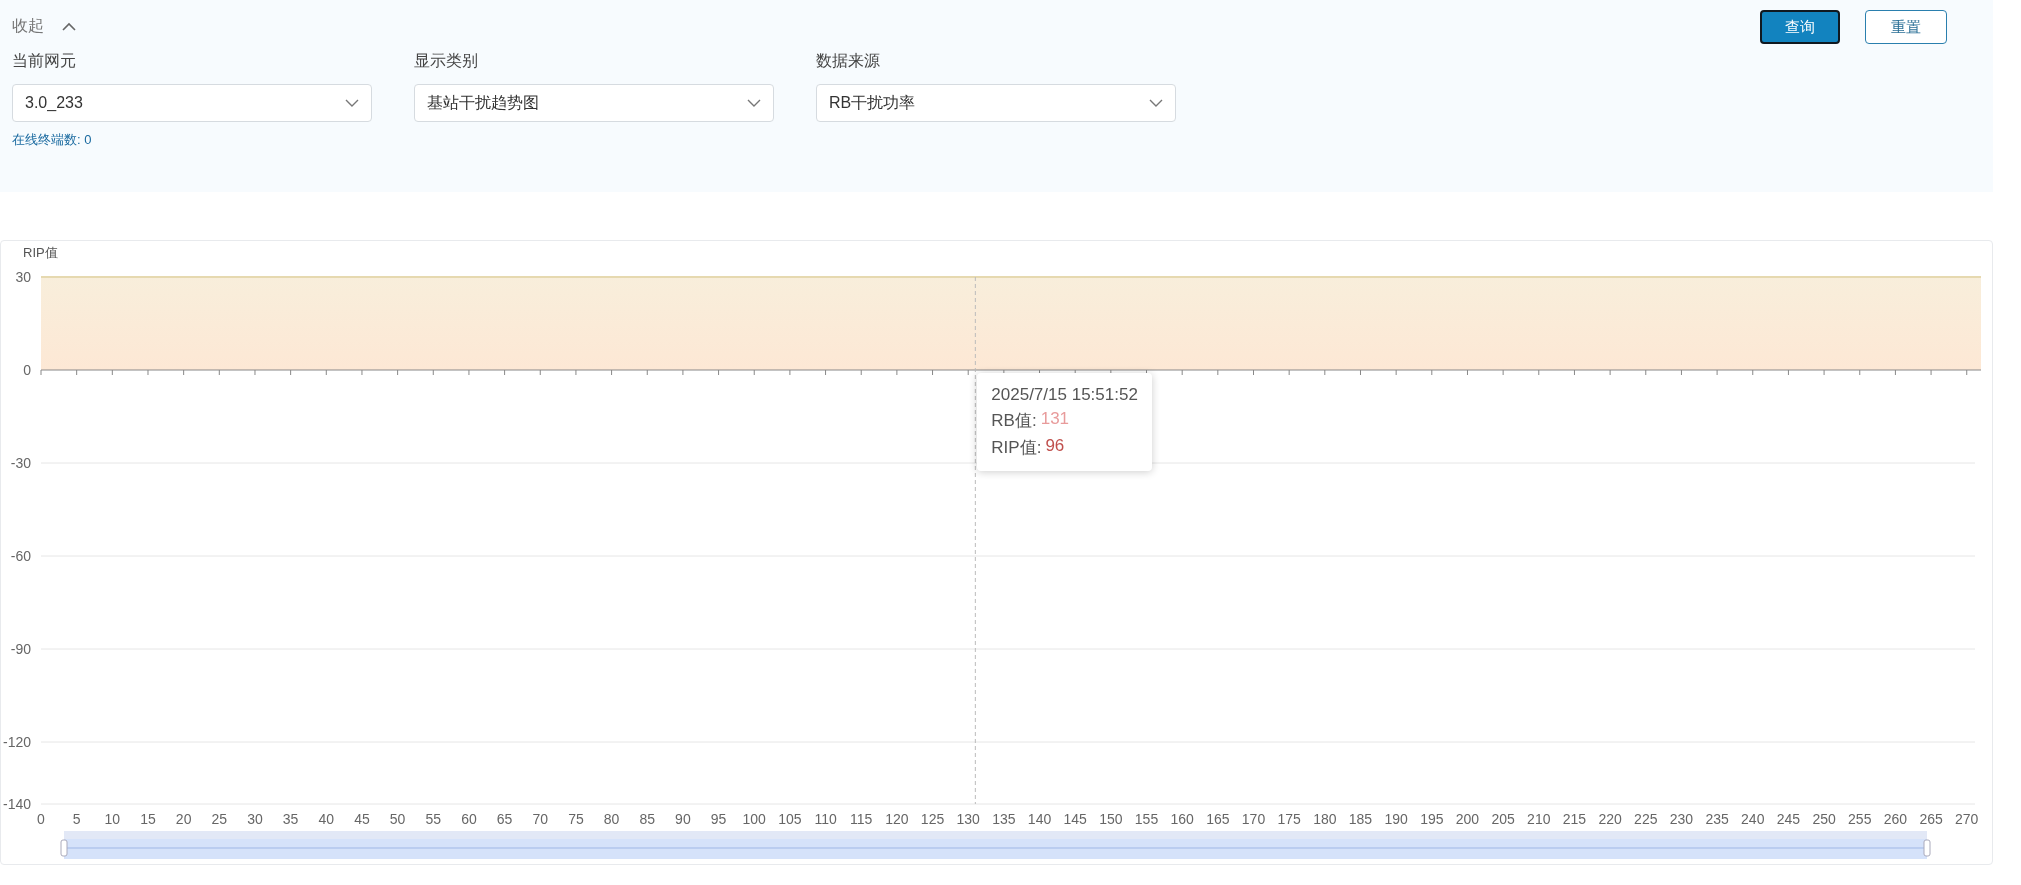 The height and width of the screenshot is (885, 2021). What do you see at coordinates (996, 103) in the screenshot?
I see `select-field: RB干扰功率` at bounding box center [996, 103].